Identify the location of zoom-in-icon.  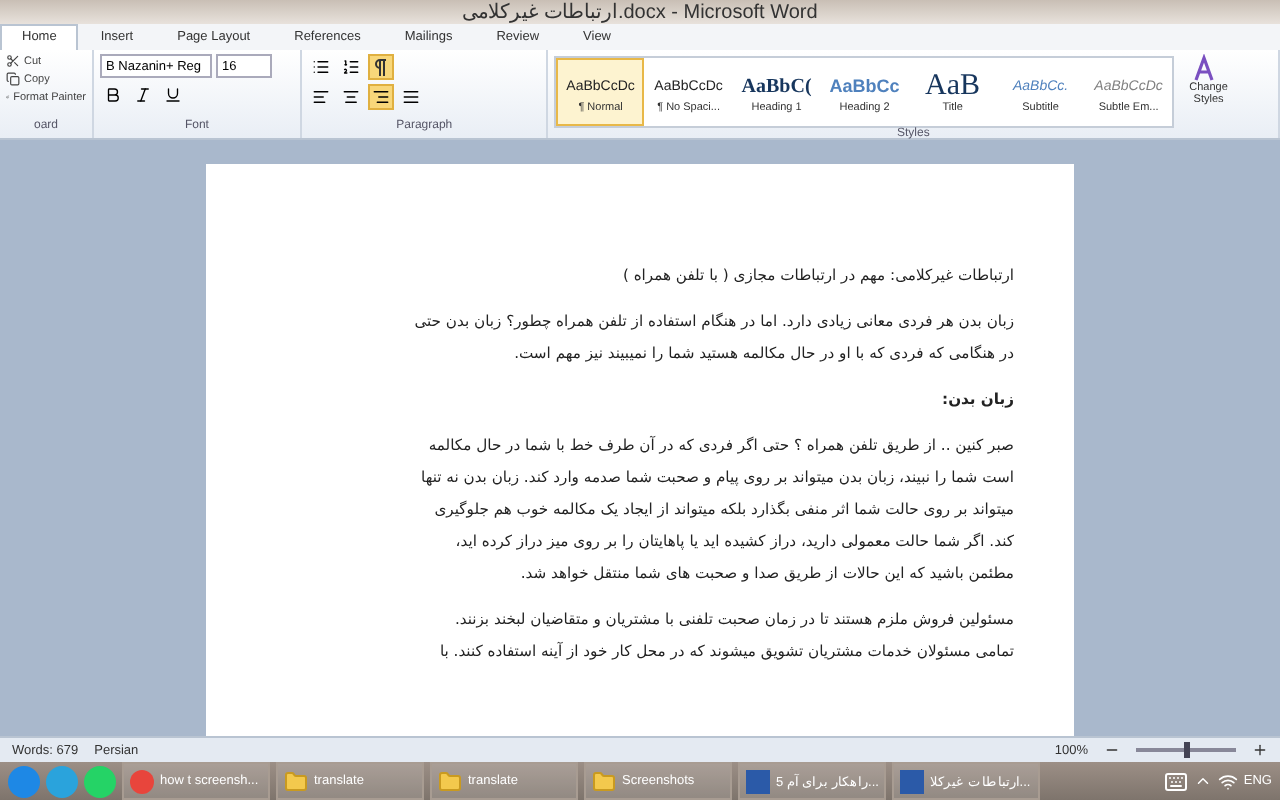
(1260, 750).